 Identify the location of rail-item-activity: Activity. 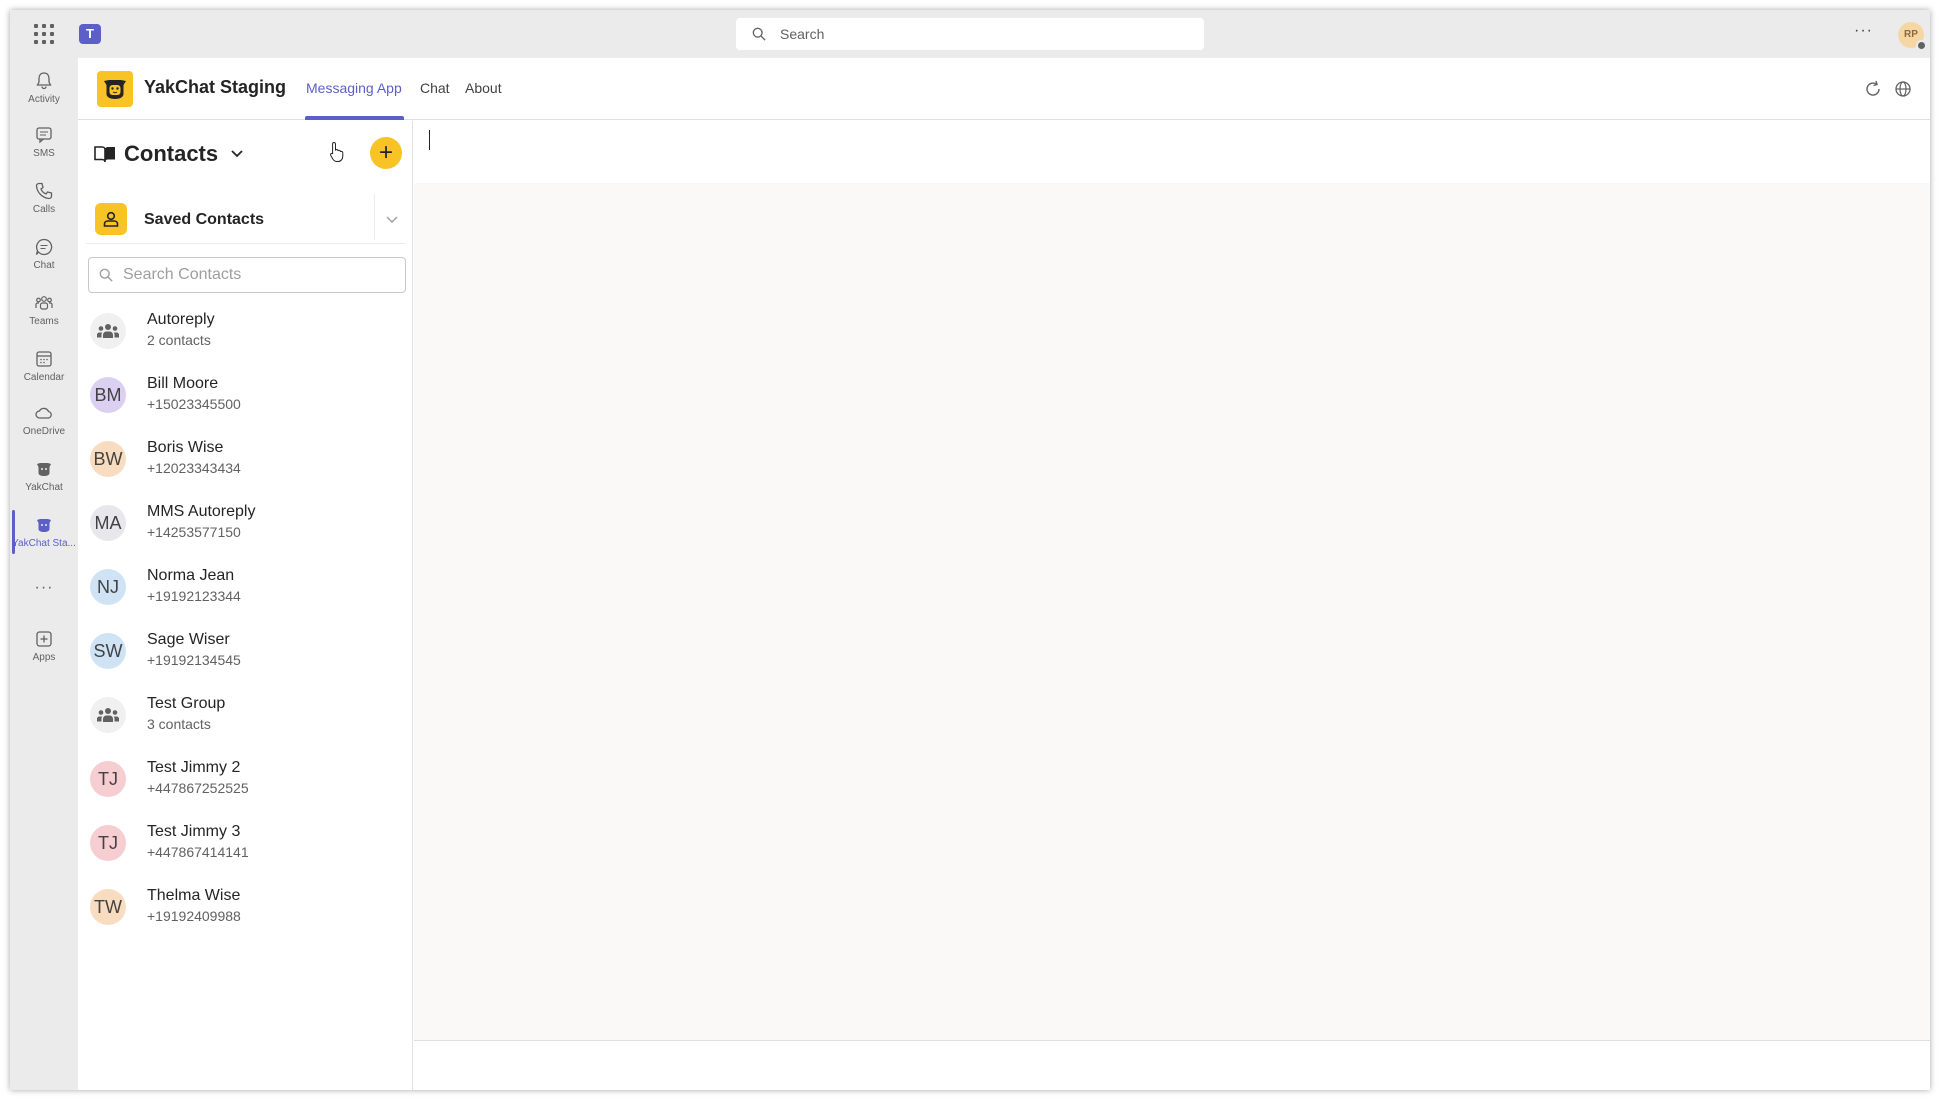
(44, 88).